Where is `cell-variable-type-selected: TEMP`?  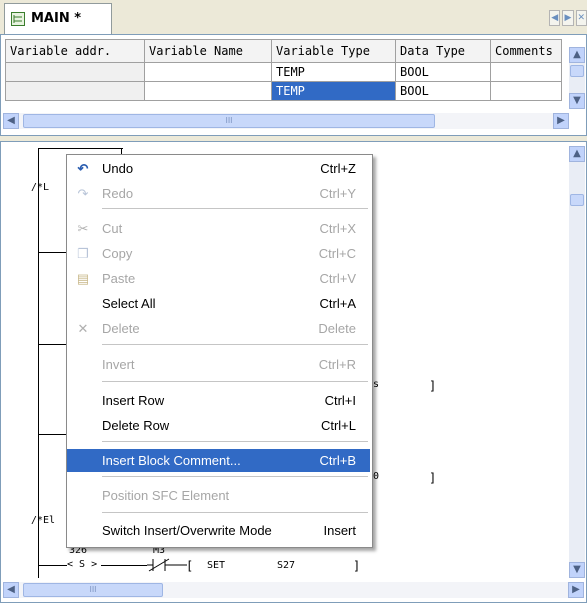
cell-variable-type-selected: TEMP is located at coordinates (333, 91).